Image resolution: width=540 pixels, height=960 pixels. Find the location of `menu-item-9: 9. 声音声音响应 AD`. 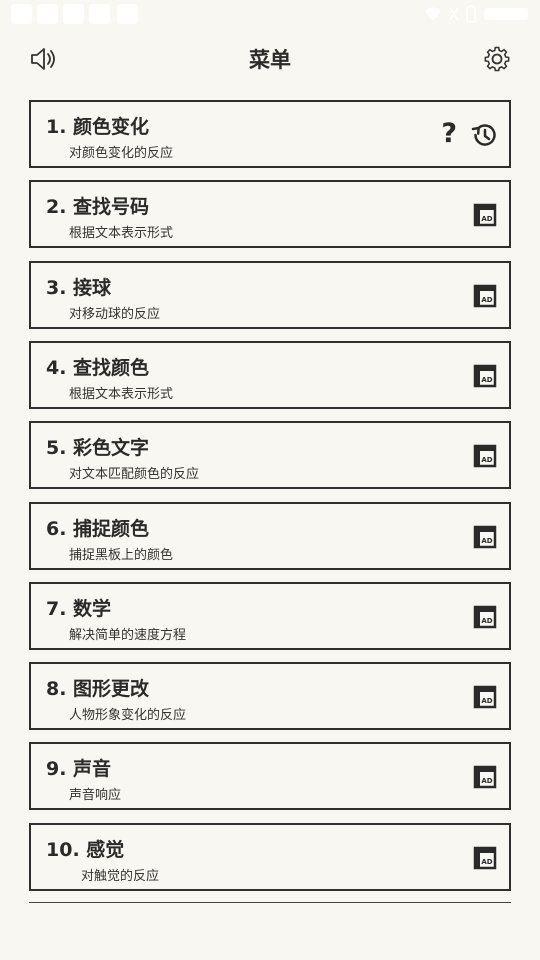

menu-item-9: 9. 声音声音响应 AD is located at coordinates (270, 776).